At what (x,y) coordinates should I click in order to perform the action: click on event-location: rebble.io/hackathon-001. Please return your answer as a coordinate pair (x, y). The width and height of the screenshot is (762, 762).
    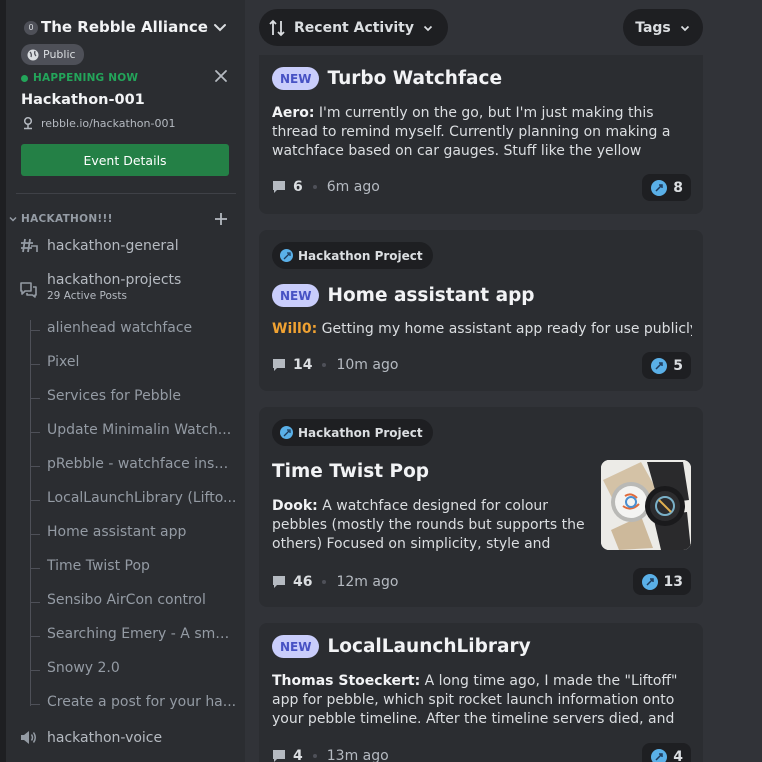
    Looking at the image, I should click on (98, 123).